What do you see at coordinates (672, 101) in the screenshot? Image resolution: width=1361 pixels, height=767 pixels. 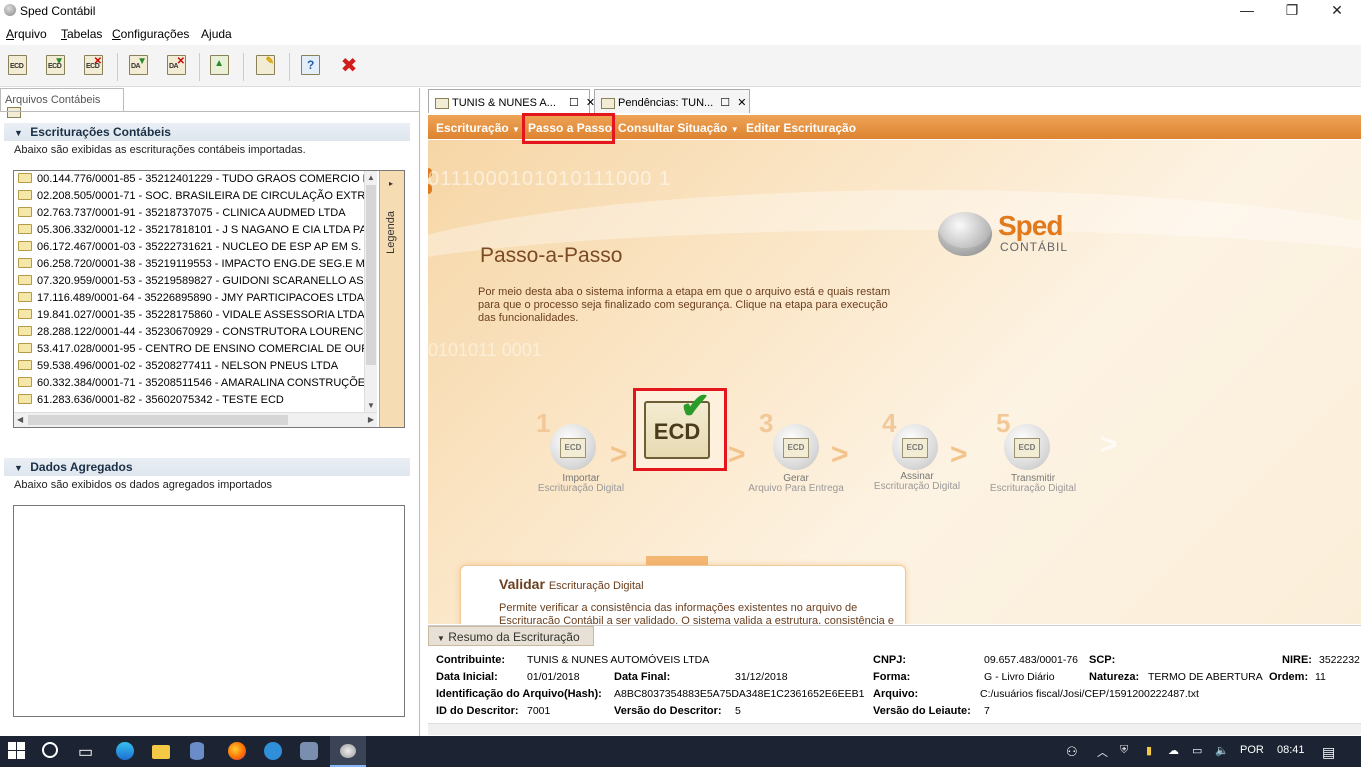 I see `tab-pendencias: Pendências: TUN... ☐ ✕` at bounding box center [672, 101].